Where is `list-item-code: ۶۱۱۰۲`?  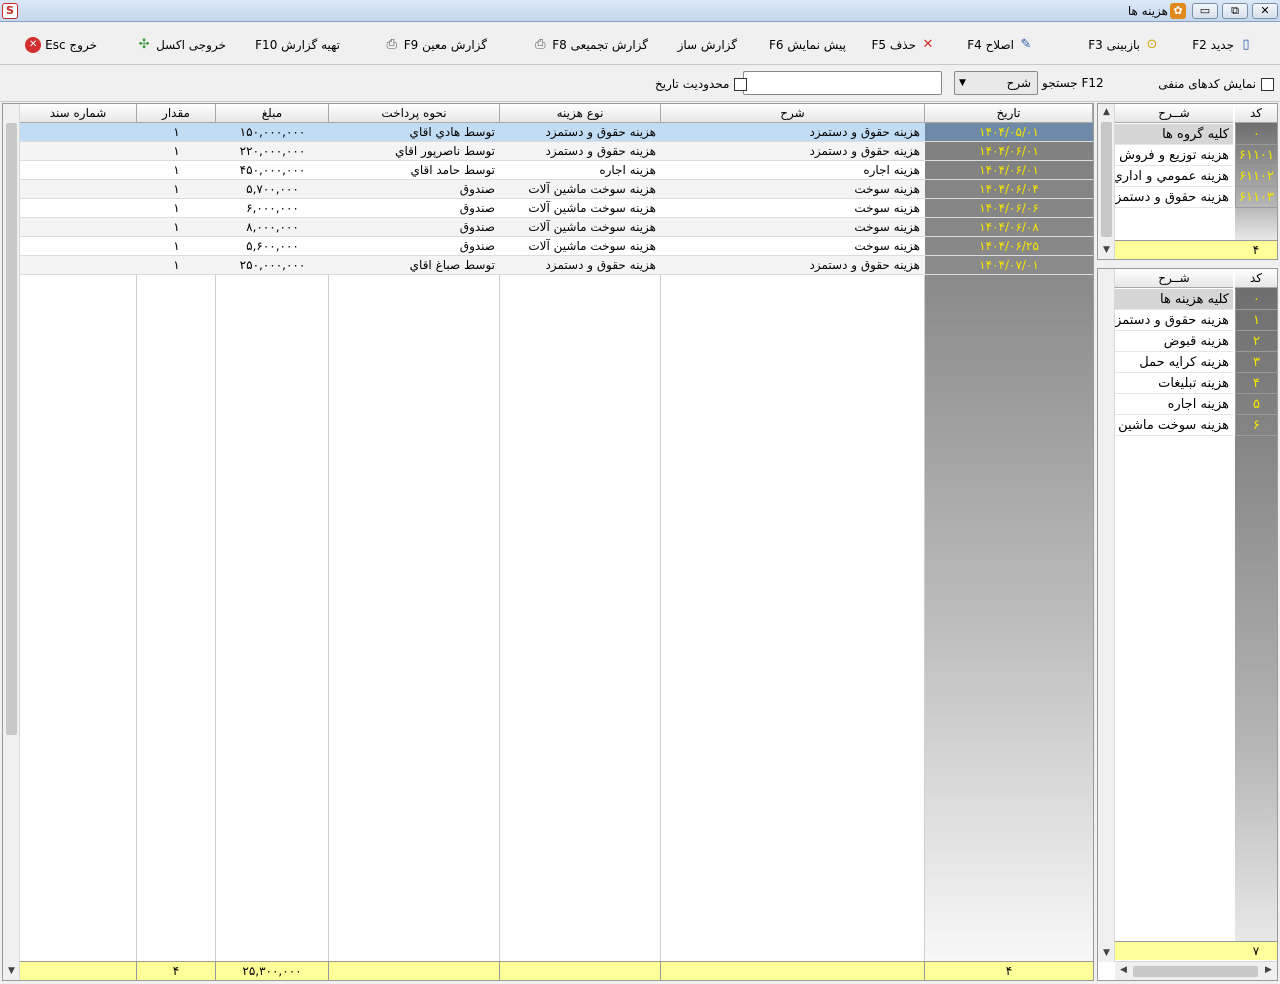
list-item-code: ۶۱۱۰۲ is located at coordinates (1256, 176).